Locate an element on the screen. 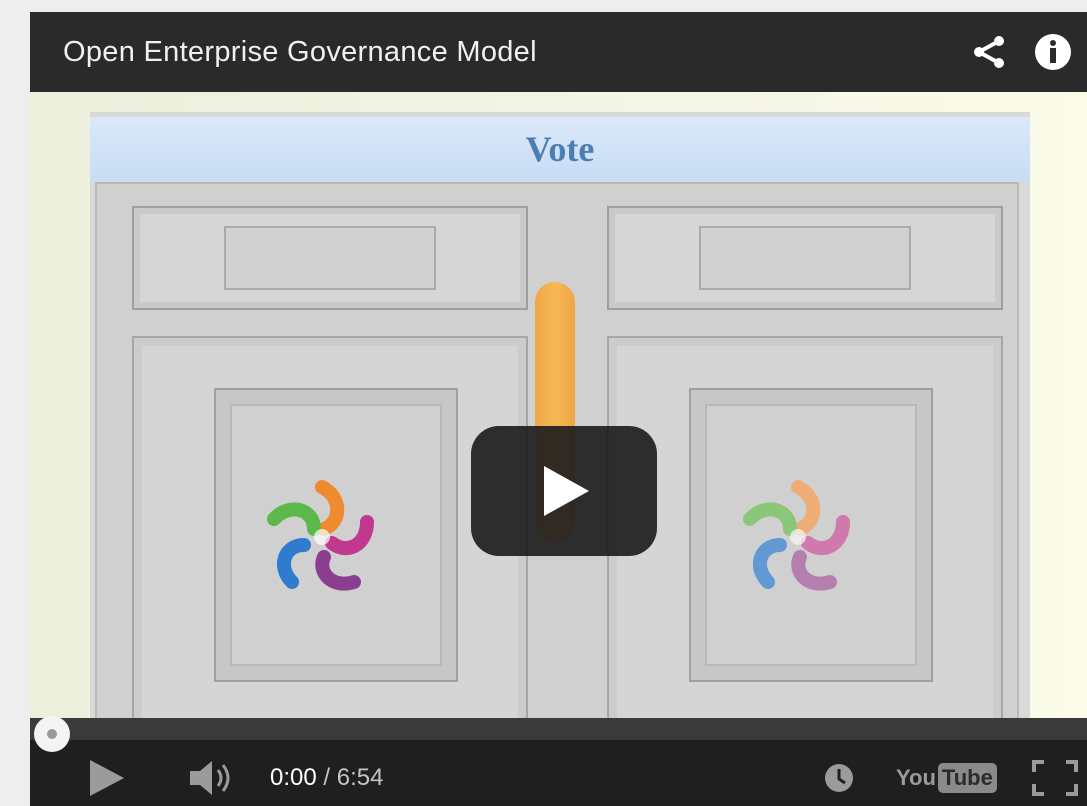  youtube-logo: You Tube is located at coordinates (946, 778).